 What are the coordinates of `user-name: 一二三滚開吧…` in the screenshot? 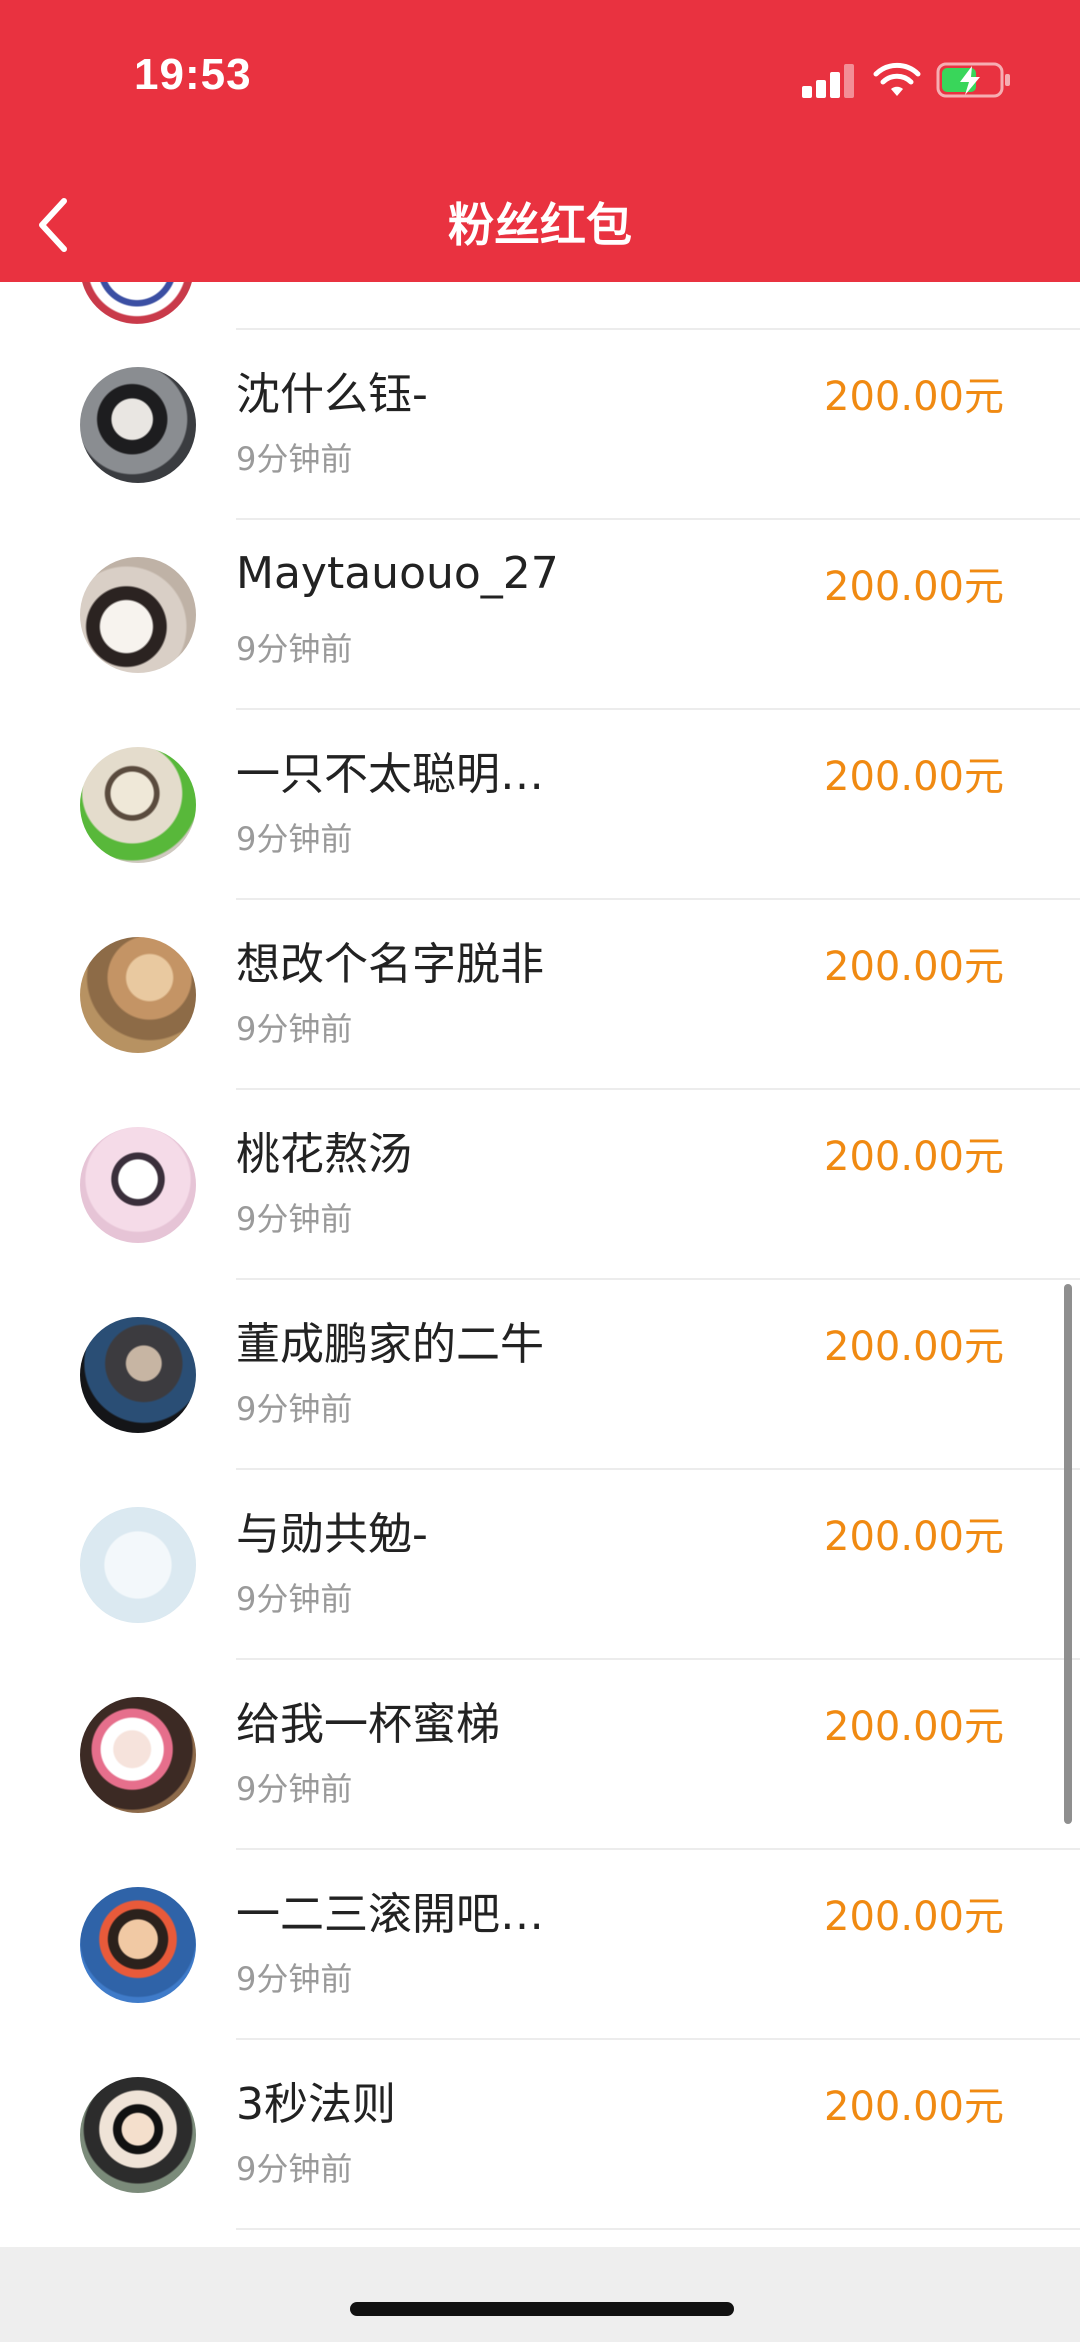 It's located at (390, 1914).